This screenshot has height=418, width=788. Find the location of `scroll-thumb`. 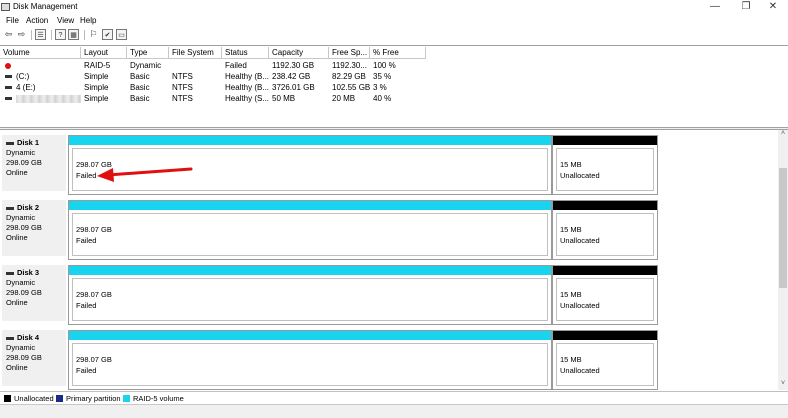

scroll-thumb is located at coordinates (783, 228).